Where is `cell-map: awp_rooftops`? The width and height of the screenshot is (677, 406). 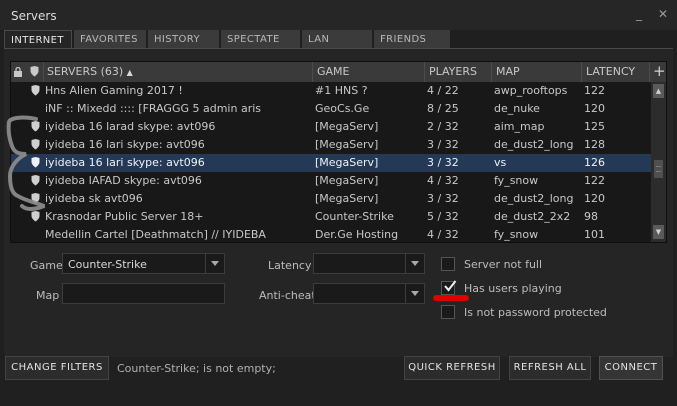
cell-map: awp_rooftops is located at coordinates (531, 90).